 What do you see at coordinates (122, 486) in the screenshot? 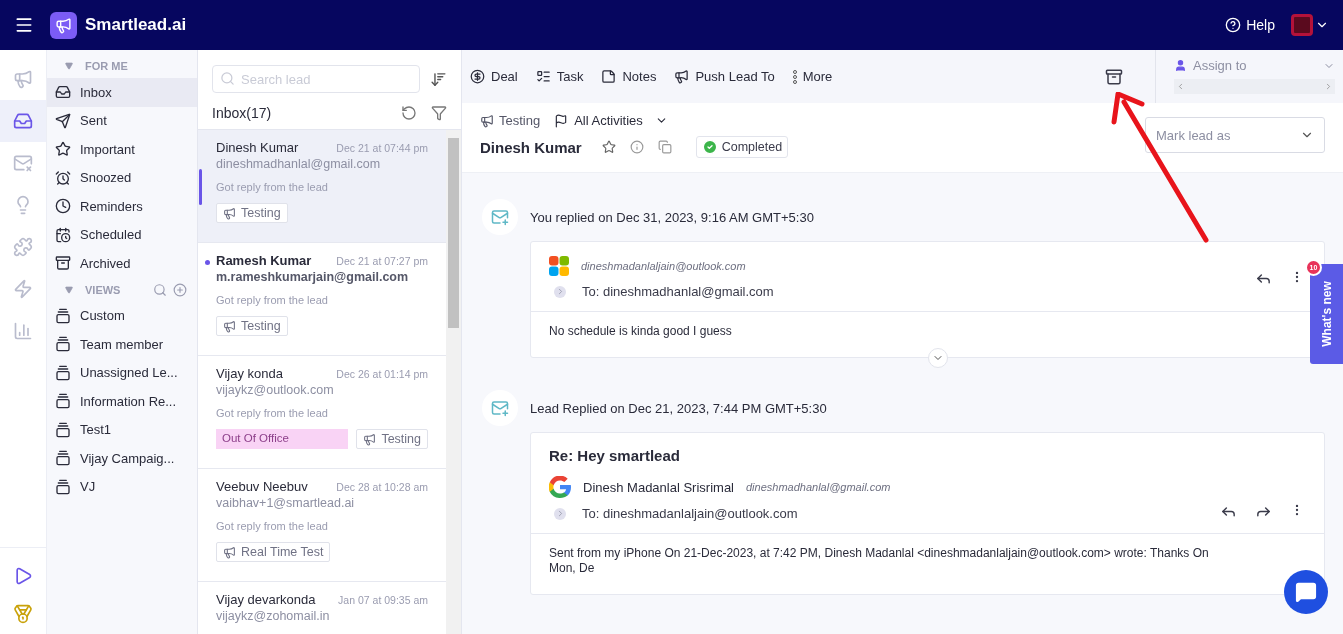
I see `nav-item: VJ` at bounding box center [122, 486].